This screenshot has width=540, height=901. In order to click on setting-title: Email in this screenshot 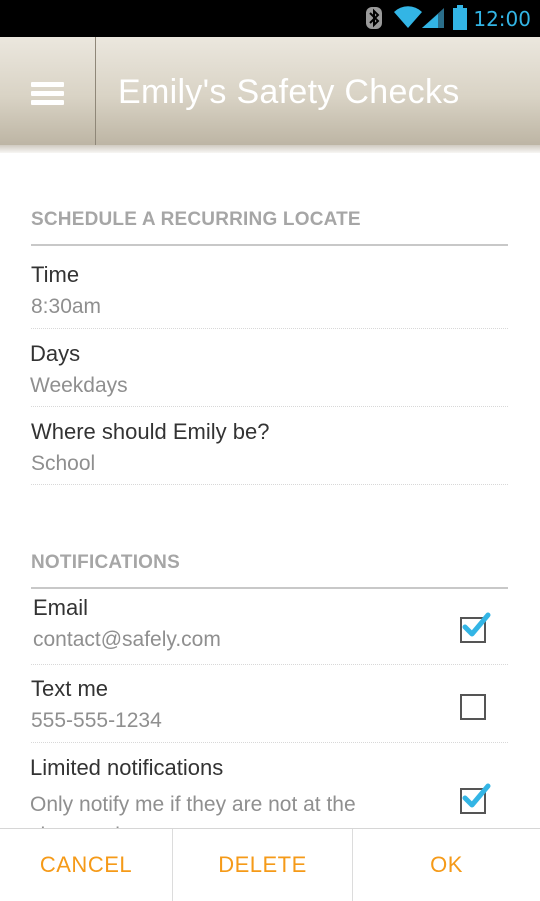, I will do `click(61, 607)`.